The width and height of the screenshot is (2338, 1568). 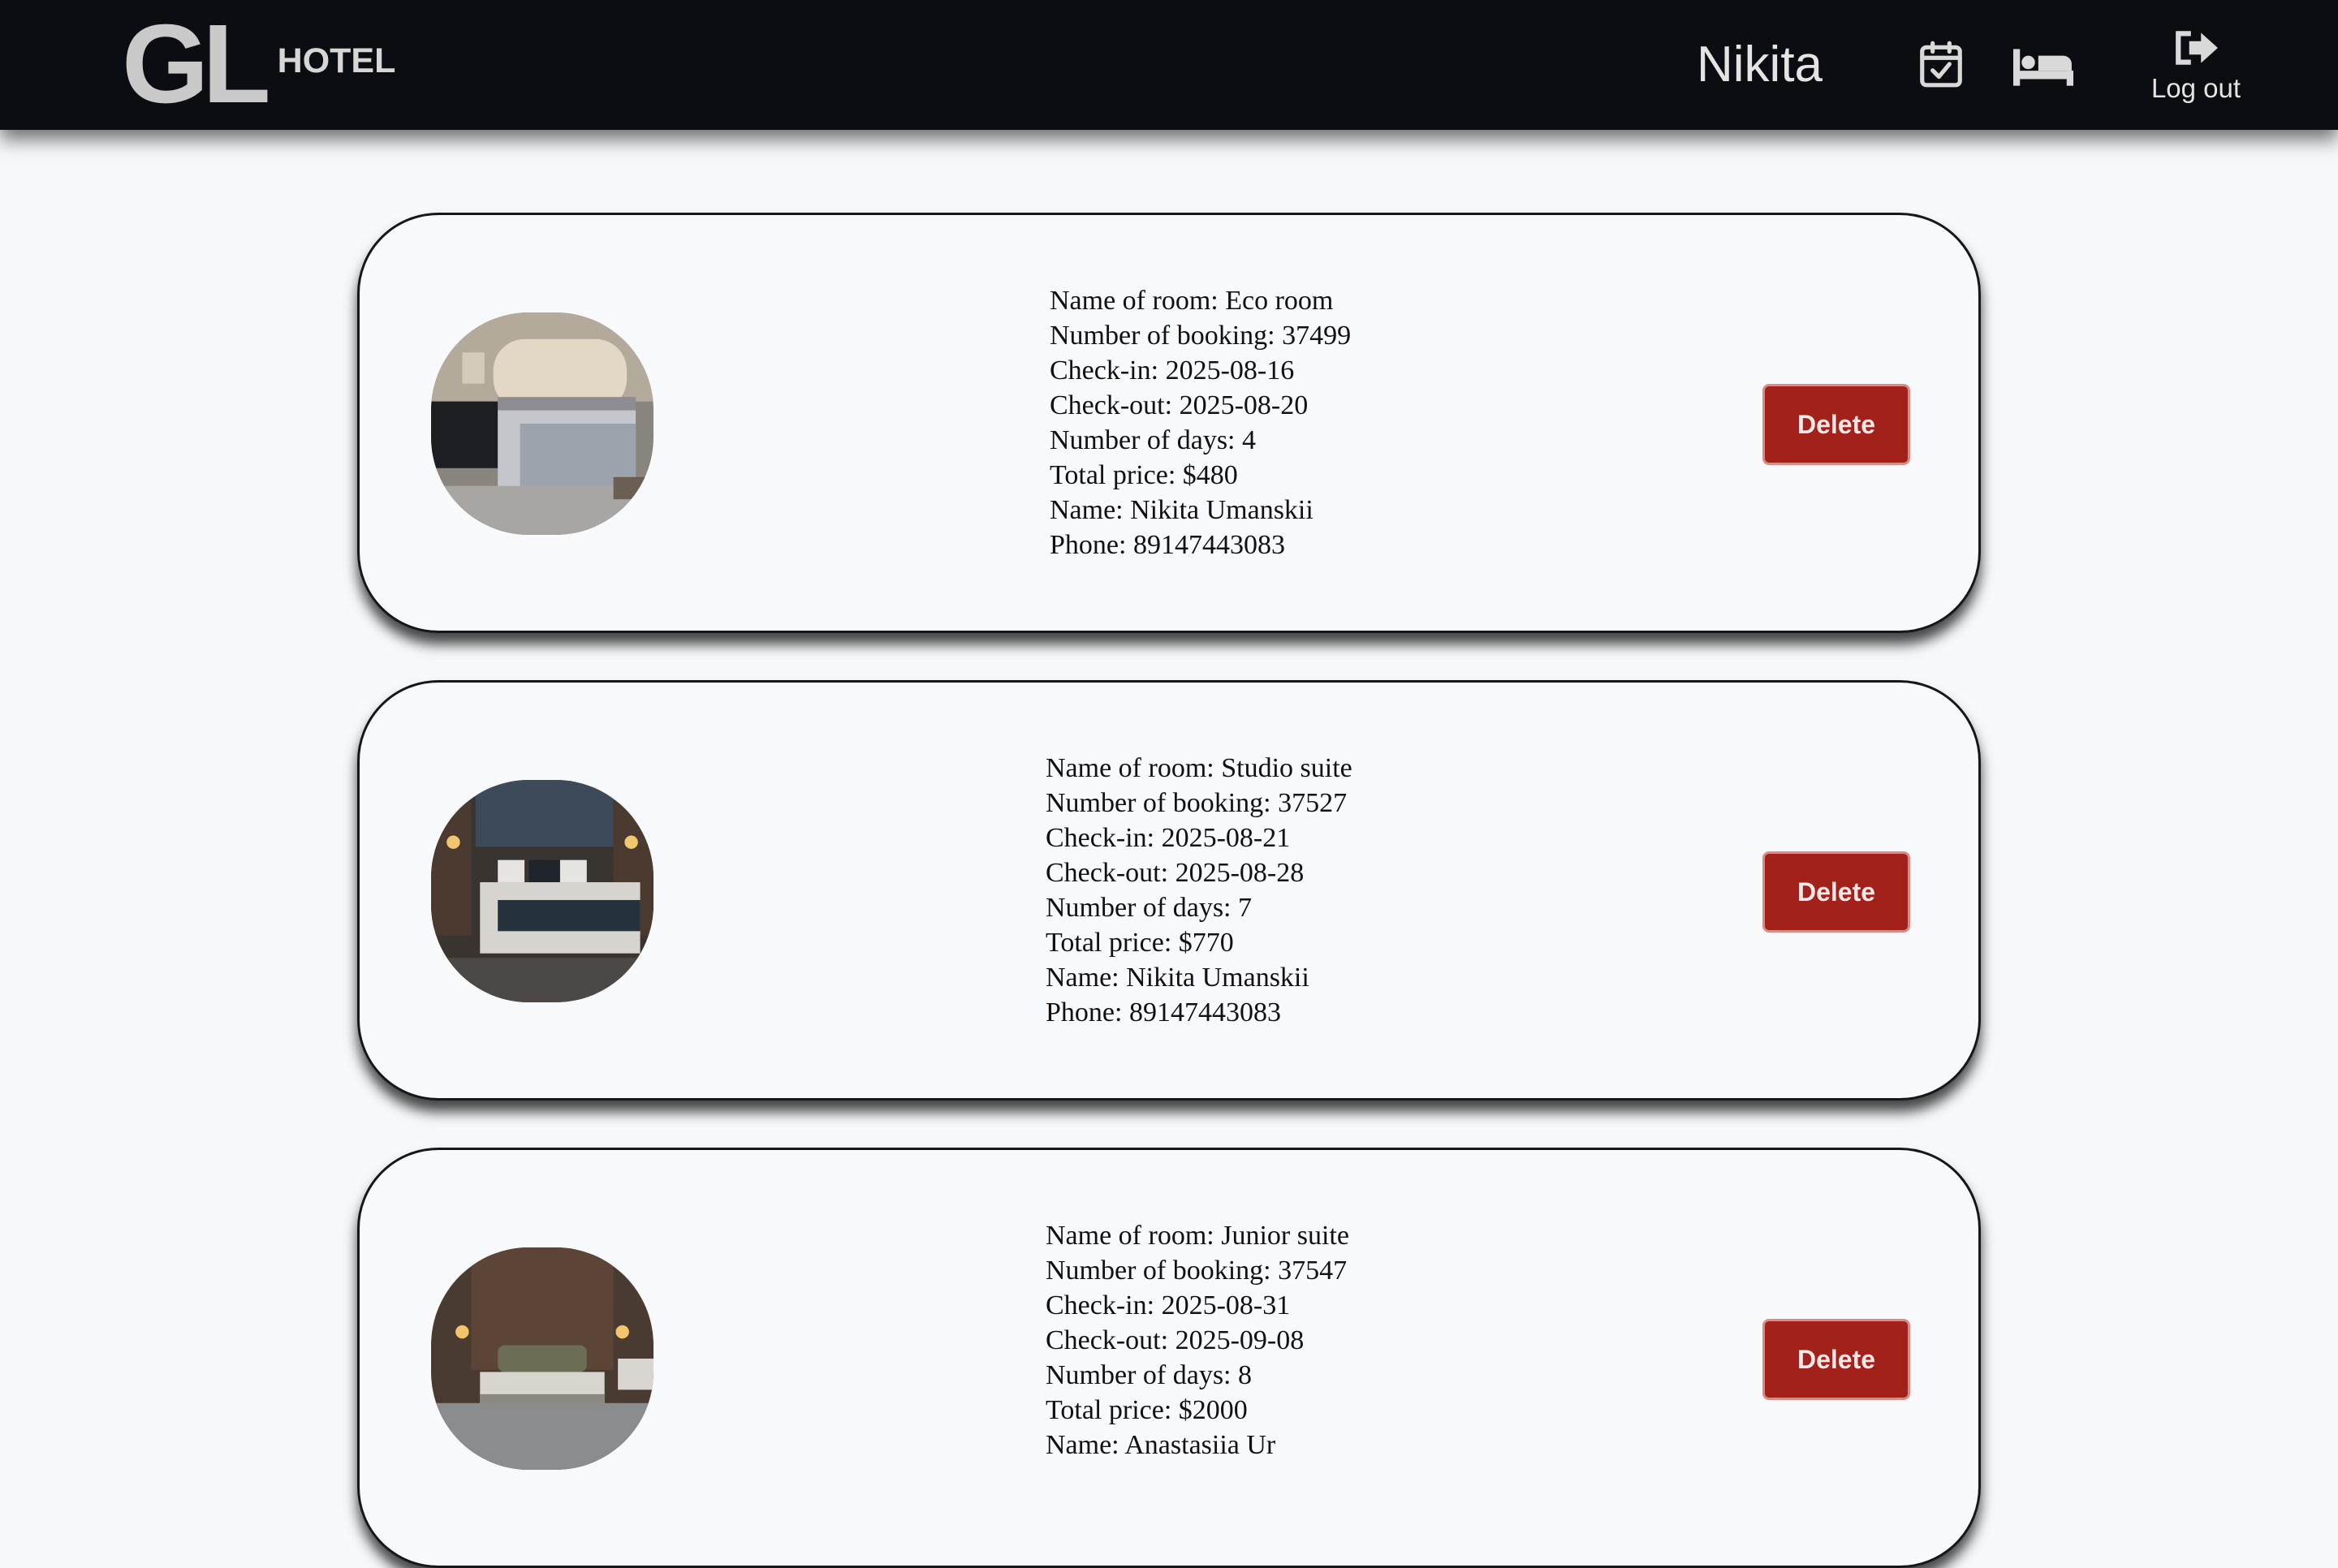 I want to click on logout-icon, so click(x=2197, y=48).